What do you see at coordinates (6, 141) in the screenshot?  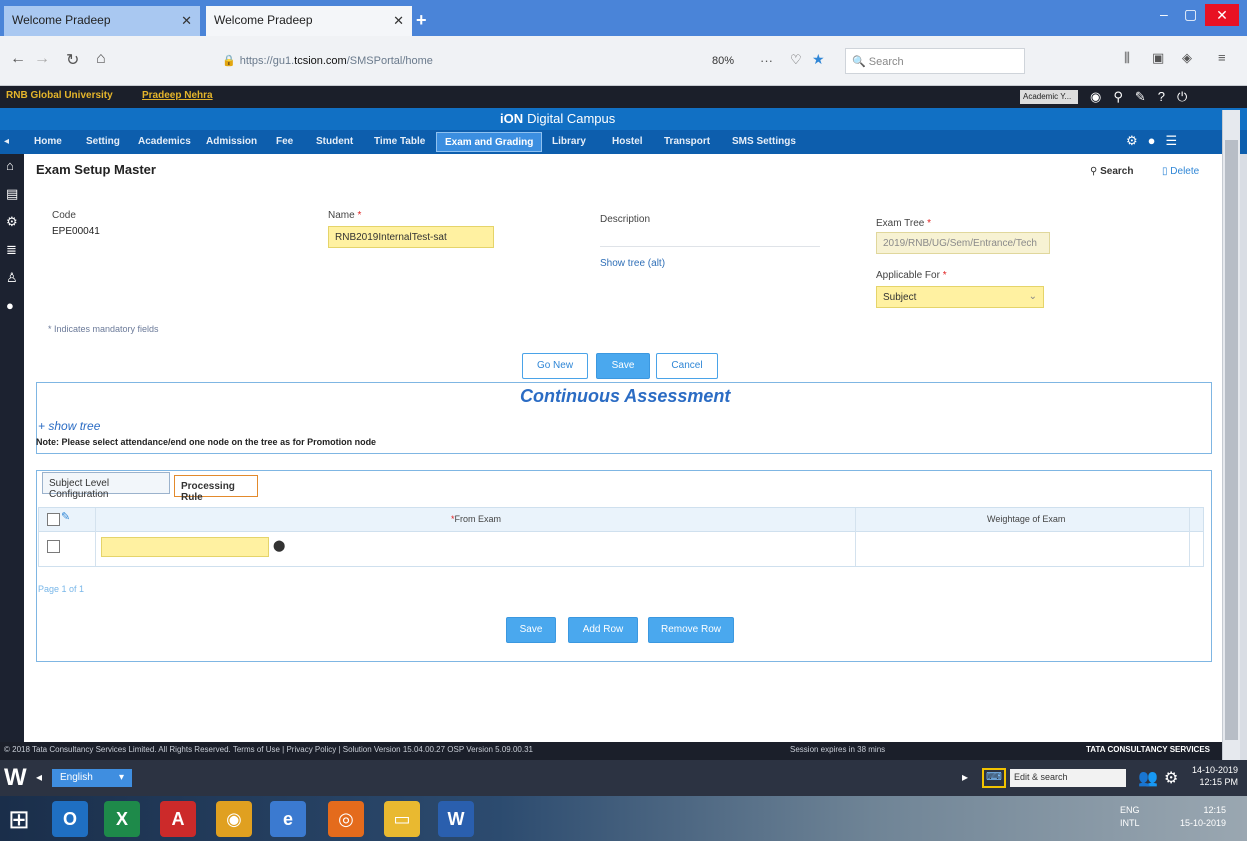 I see `menu-left-arrow-icon: ◂` at bounding box center [6, 141].